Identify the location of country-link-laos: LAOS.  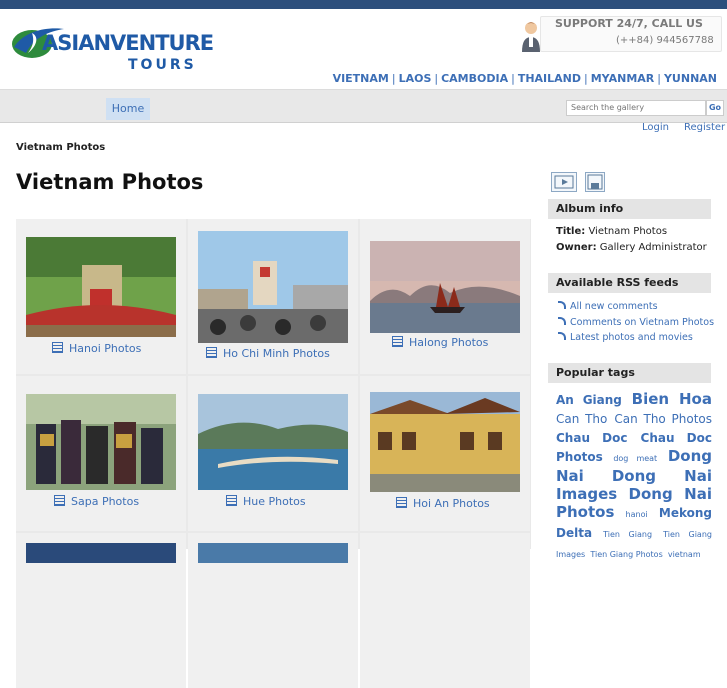
(415, 78).